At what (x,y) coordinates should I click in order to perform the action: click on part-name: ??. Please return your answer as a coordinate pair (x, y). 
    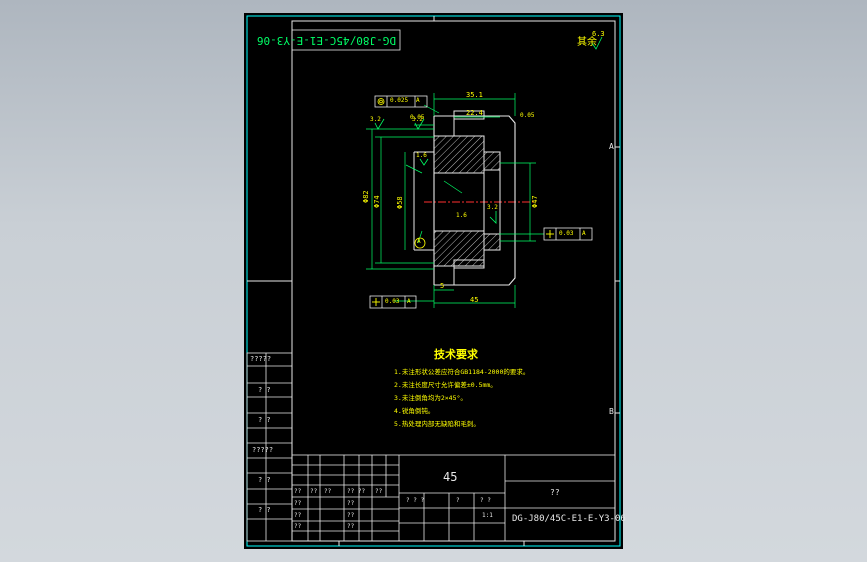
    Looking at the image, I should click on (555, 492).